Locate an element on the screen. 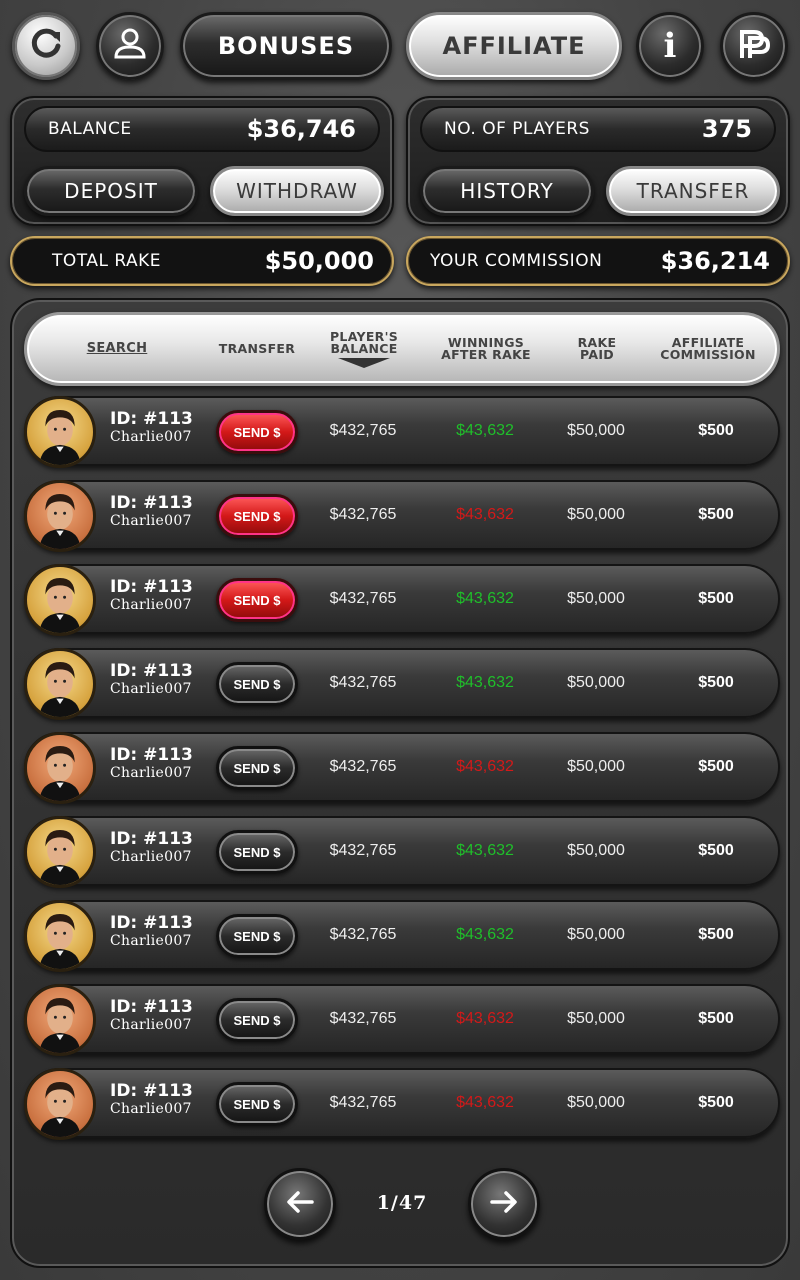 This screenshot has width=800, height=1280. refresh-button is located at coordinates (46, 46).